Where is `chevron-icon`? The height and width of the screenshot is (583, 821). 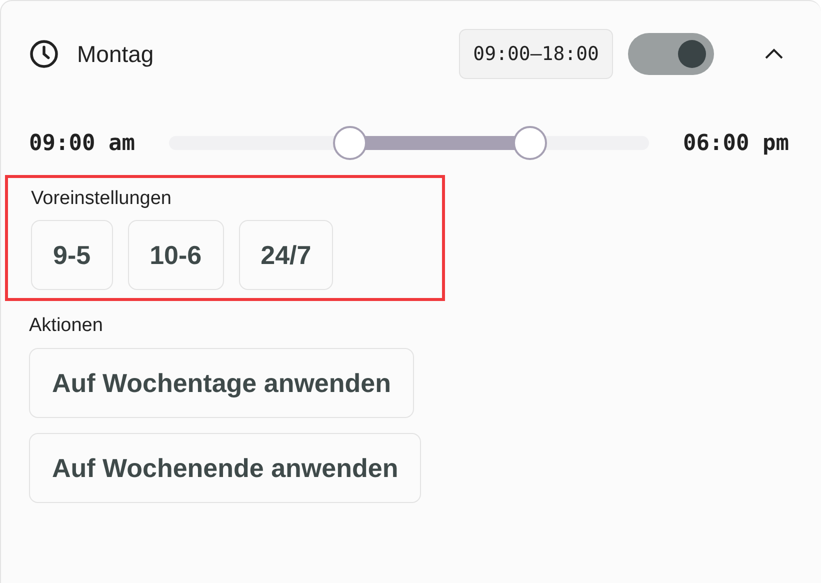 chevron-icon is located at coordinates (774, 54).